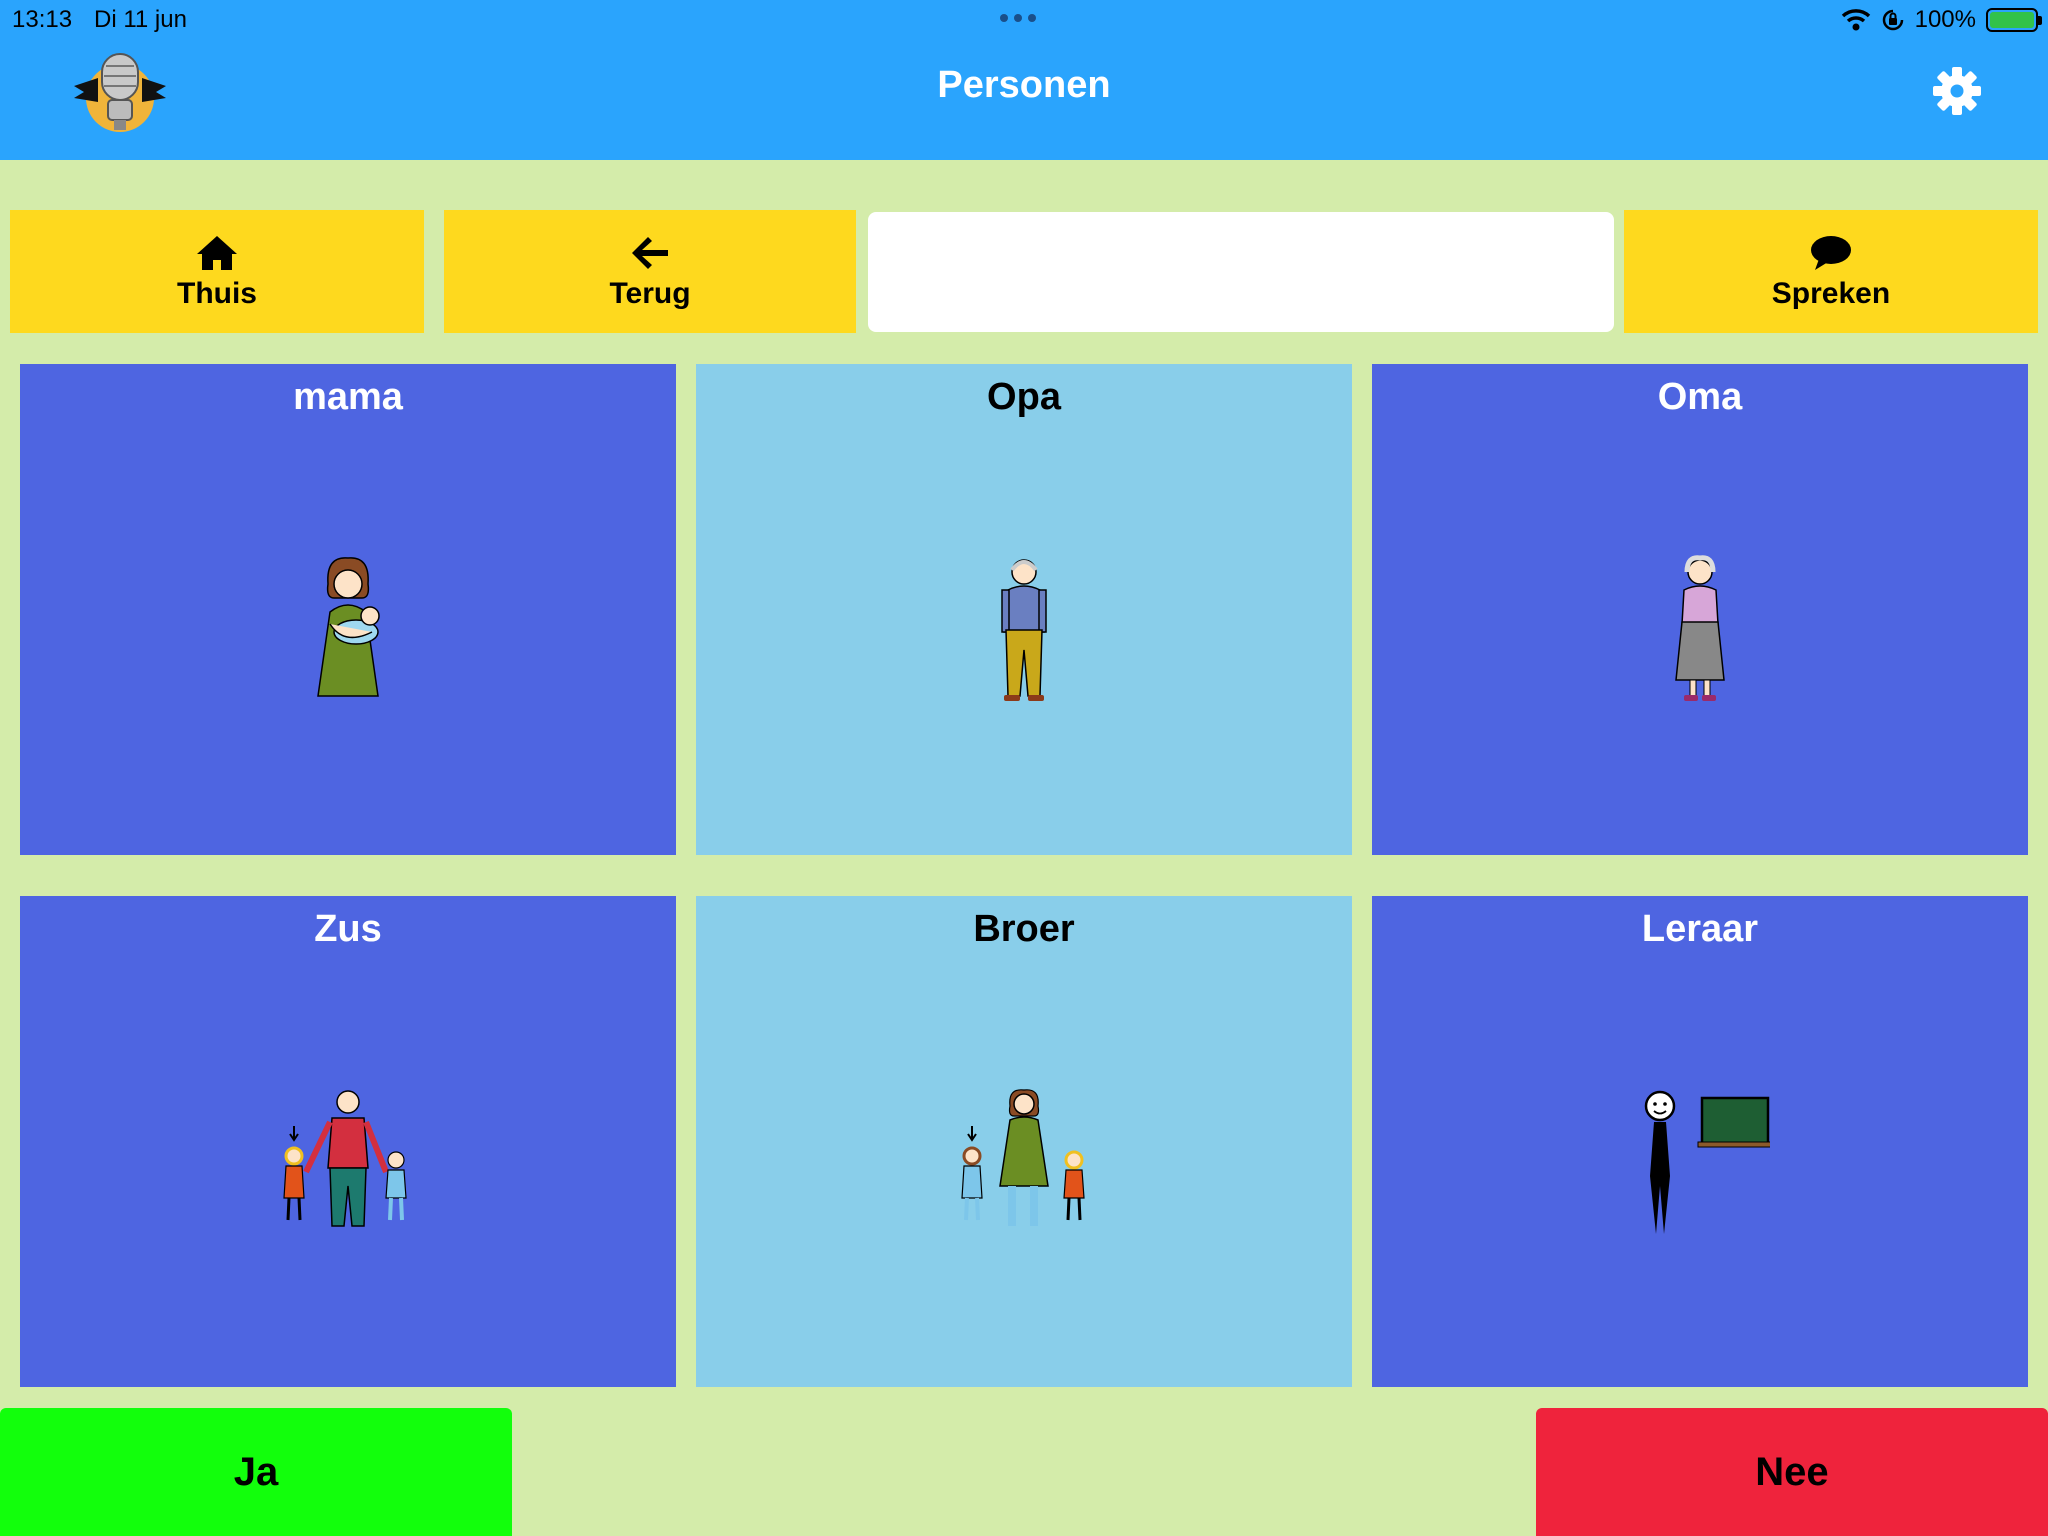  What do you see at coordinates (348, 627) in the screenshot?
I see `mother-baby-icon` at bounding box center [348, 627].